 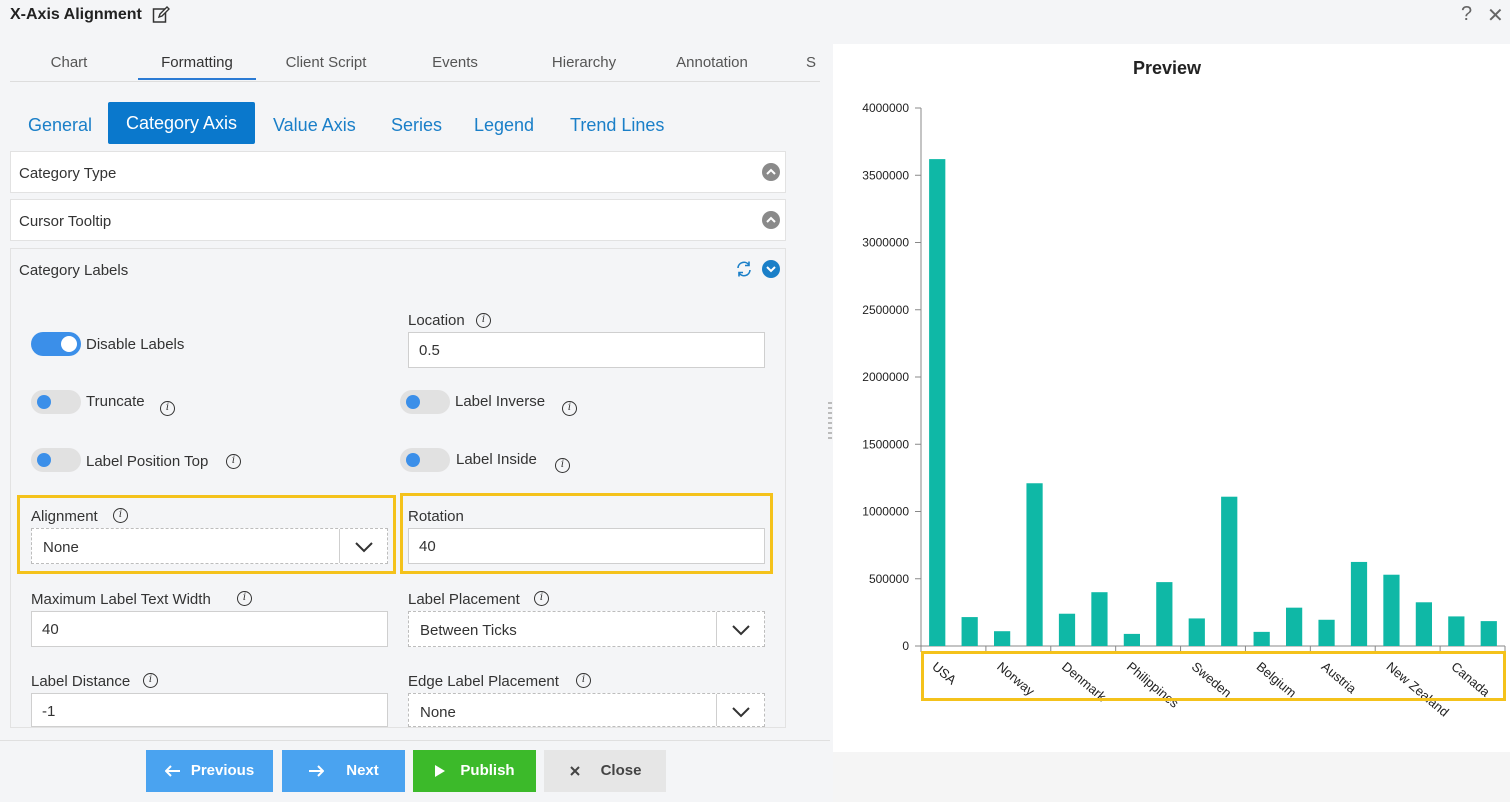 I want to click on tab-annotation: Annotation, so click(x=712, y=62).